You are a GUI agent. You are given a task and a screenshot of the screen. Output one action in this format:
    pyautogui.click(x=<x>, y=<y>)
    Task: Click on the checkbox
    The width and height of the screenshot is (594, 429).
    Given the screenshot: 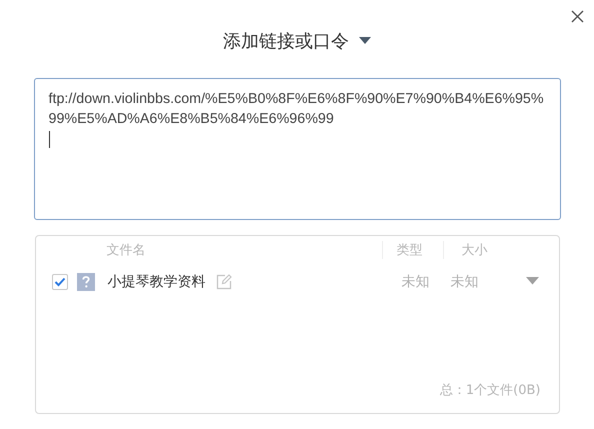 What is the action you would take?
    pyautogui.click(x=60, y=282)
    